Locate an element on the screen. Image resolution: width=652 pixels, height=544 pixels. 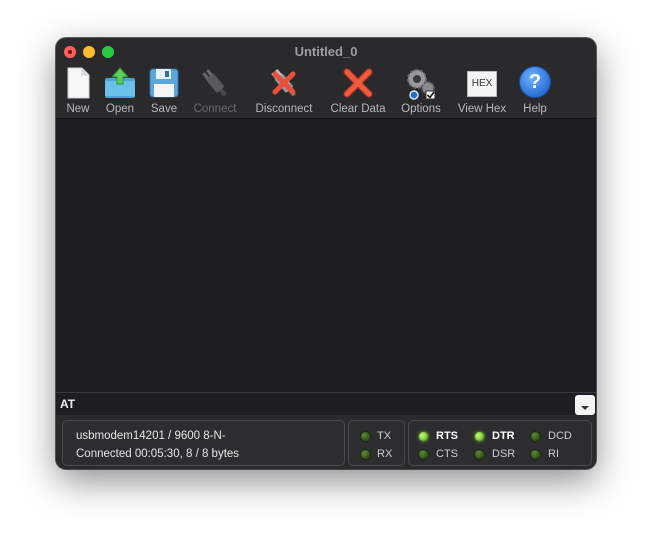
connection-time-text: Connected 00:05:30, 8 / 8 bytes is located at coordinates (158, 454).